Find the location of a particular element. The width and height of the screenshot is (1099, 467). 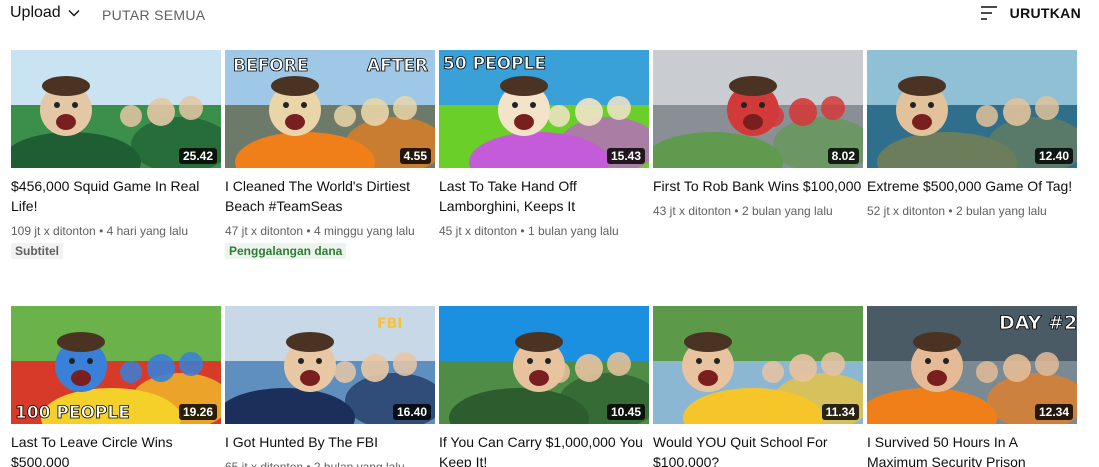

video-duration: 12.40 is located at coordinates (1053, 156).